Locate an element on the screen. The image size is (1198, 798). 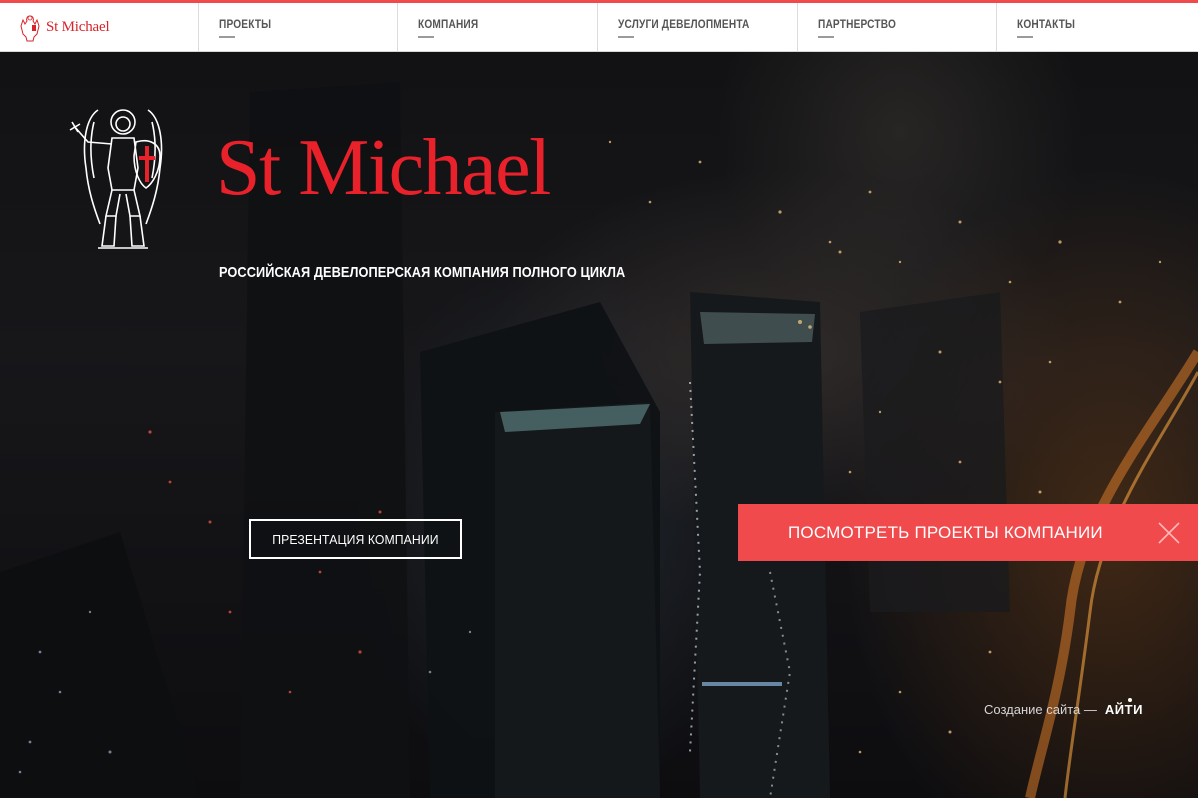
hero-brand-title: St Michael is located at coordinates (383, 168).